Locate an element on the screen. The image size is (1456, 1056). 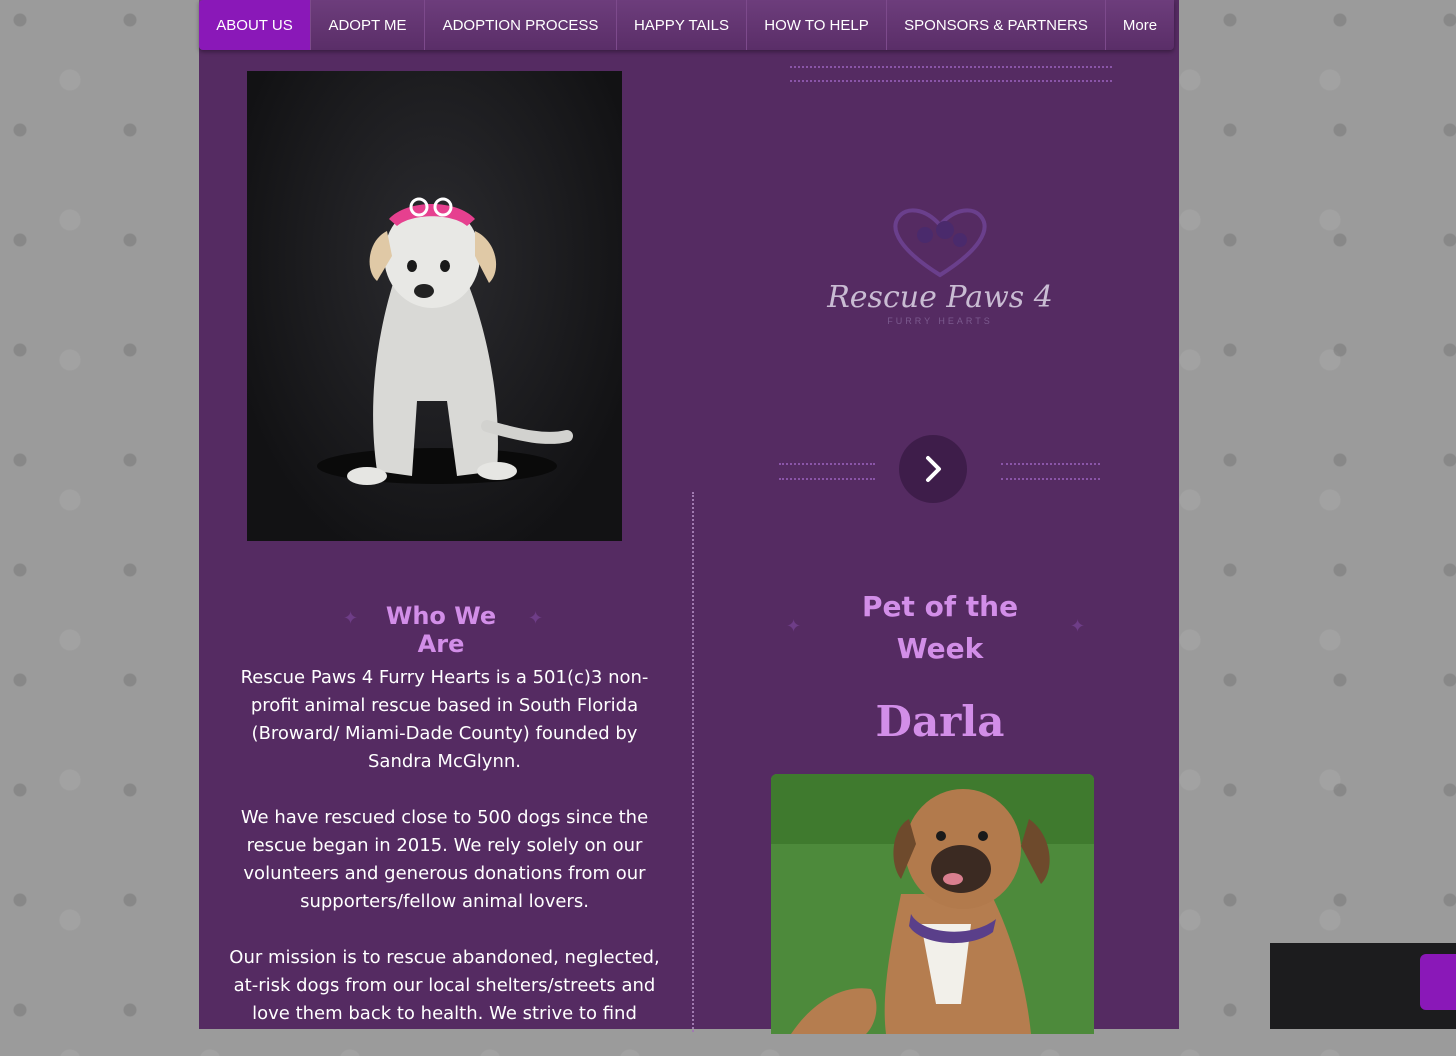
nav-item-happy-tails: HAPPY TAILS is located at coordinates (682, 25).